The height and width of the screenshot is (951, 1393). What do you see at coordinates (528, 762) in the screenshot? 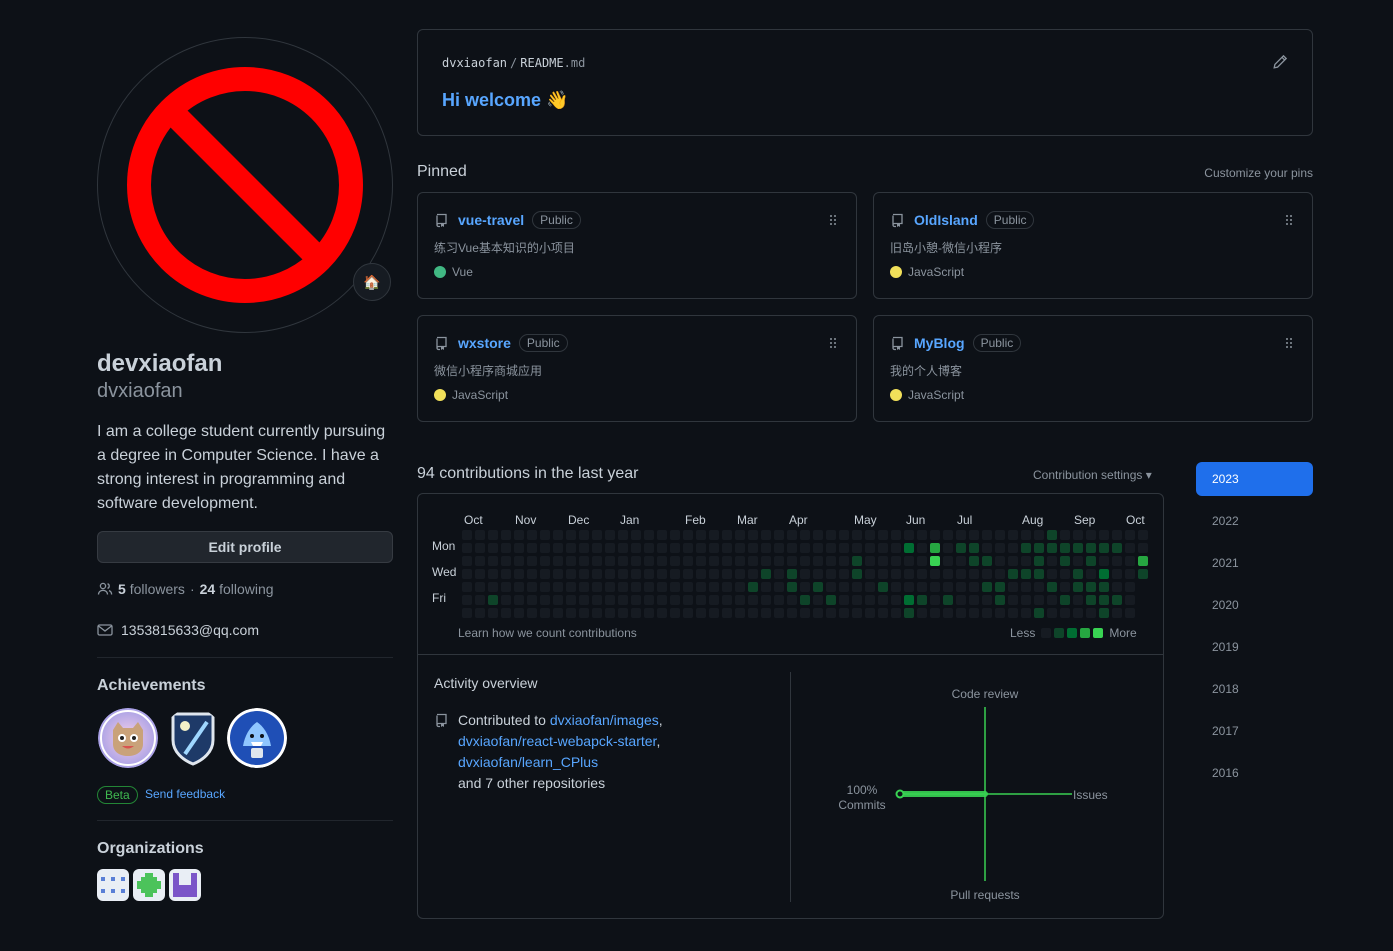
I see `activity-repo-link: dvxiaofan/learn_CPlus` at bounding box center [528, 762].